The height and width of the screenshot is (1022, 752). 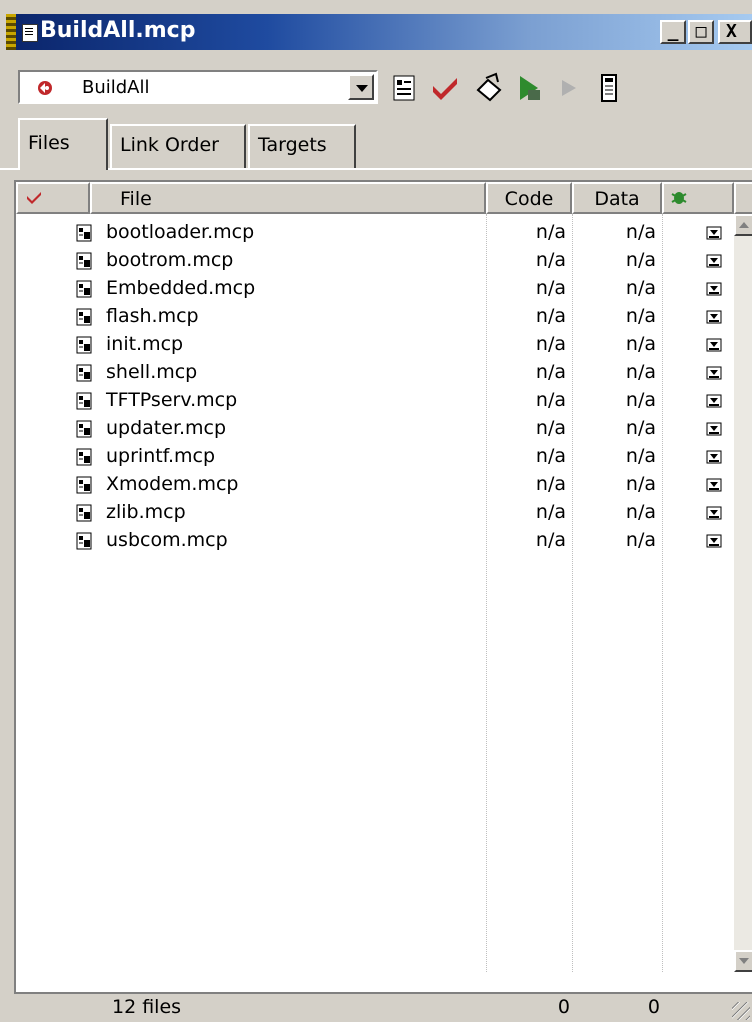 What do you see at coordinates (369, 402) in the screenshot?
I see `table-row: TFTPserv.mcp n/a n/a` at bounding box center [369, 402].